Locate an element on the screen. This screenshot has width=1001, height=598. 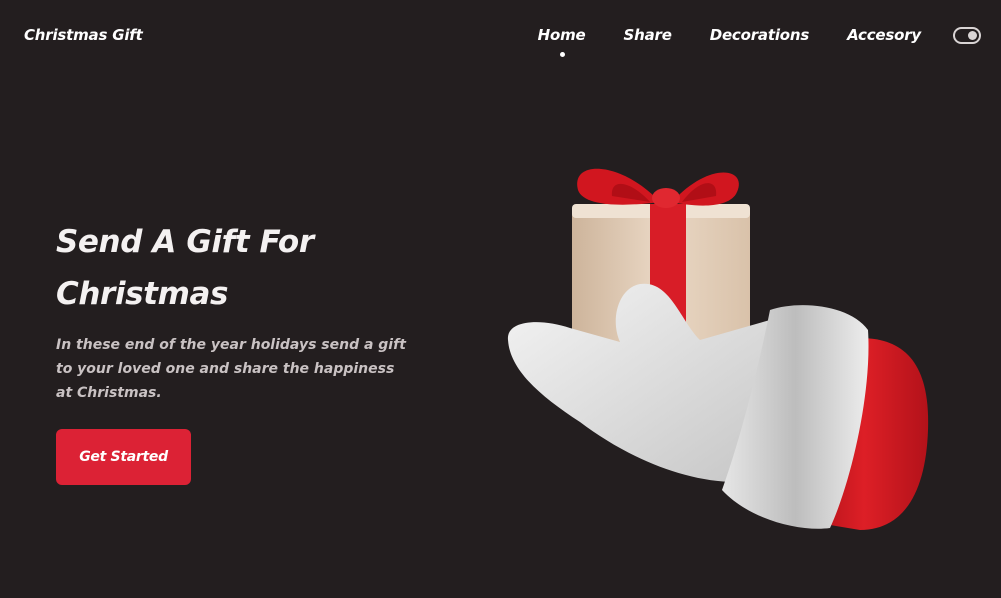
get-started-button: Get Started is located at coordinates (123, 457).